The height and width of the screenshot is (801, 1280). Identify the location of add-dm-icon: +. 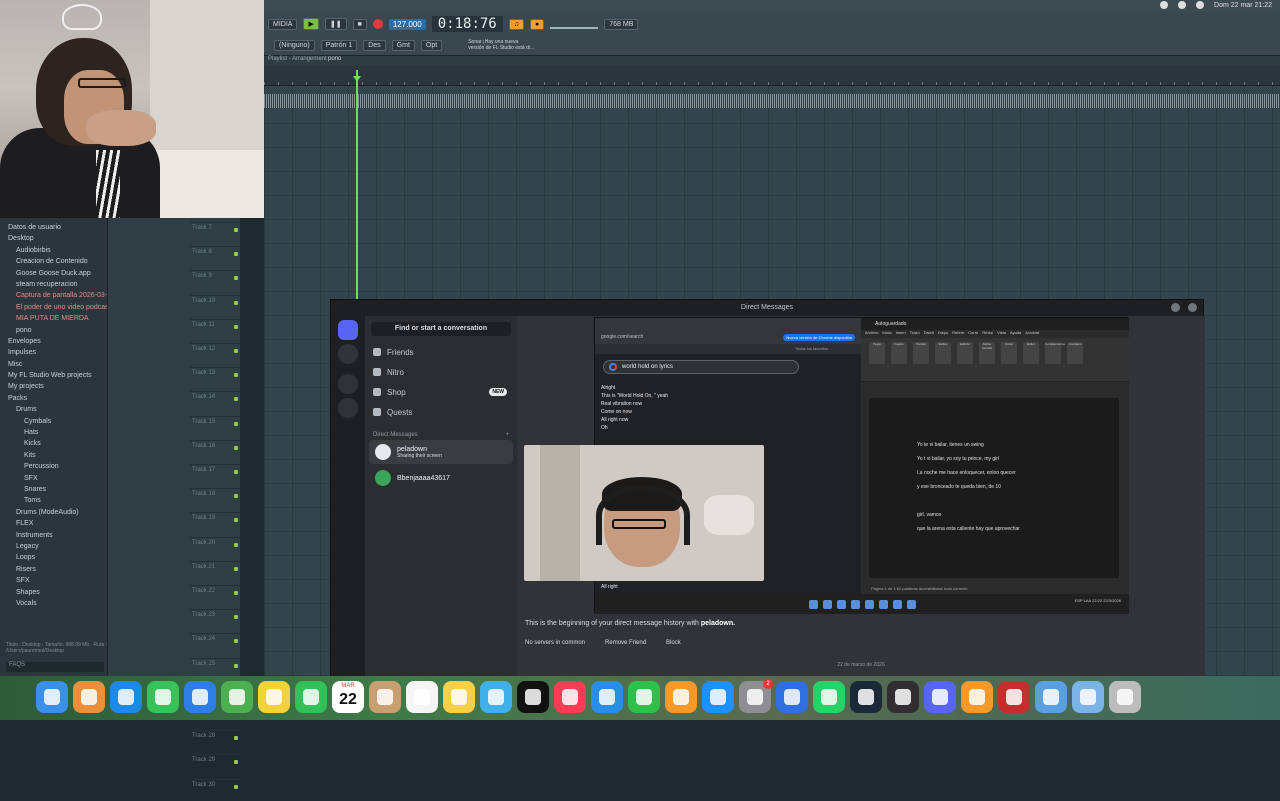
(507, 435).